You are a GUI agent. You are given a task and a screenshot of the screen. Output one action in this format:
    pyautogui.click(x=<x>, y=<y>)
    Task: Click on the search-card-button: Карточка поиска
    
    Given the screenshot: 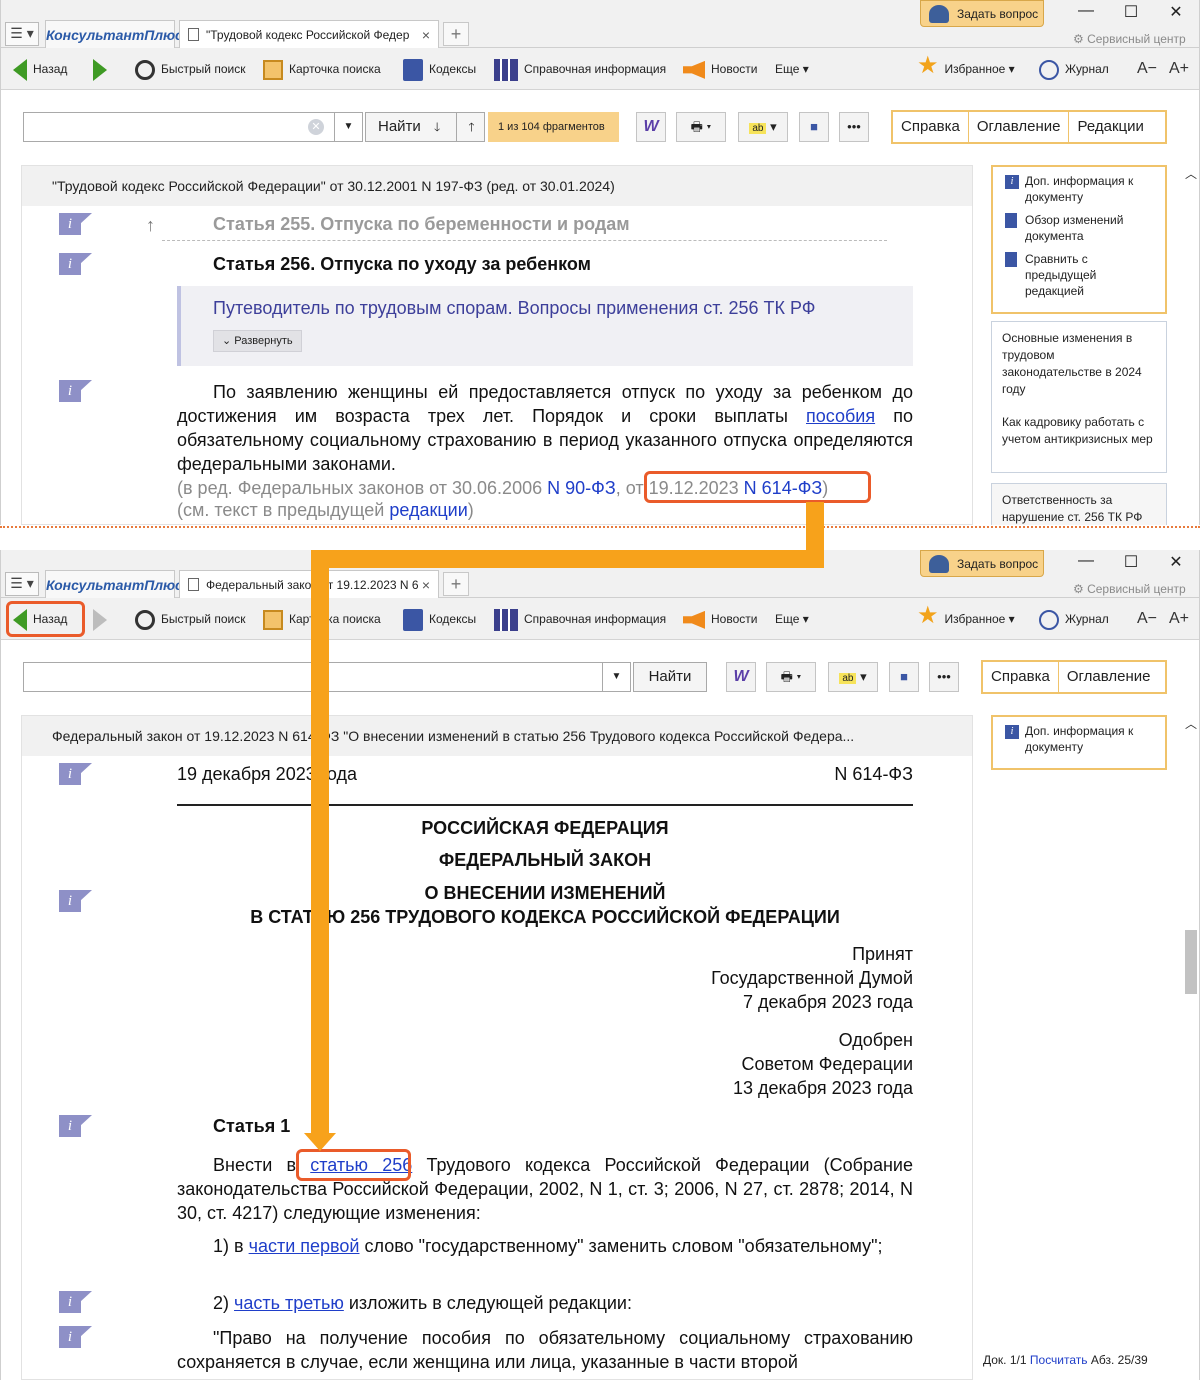 What is the action you would take?
    pyautogui.click(x=322, y=69)
    